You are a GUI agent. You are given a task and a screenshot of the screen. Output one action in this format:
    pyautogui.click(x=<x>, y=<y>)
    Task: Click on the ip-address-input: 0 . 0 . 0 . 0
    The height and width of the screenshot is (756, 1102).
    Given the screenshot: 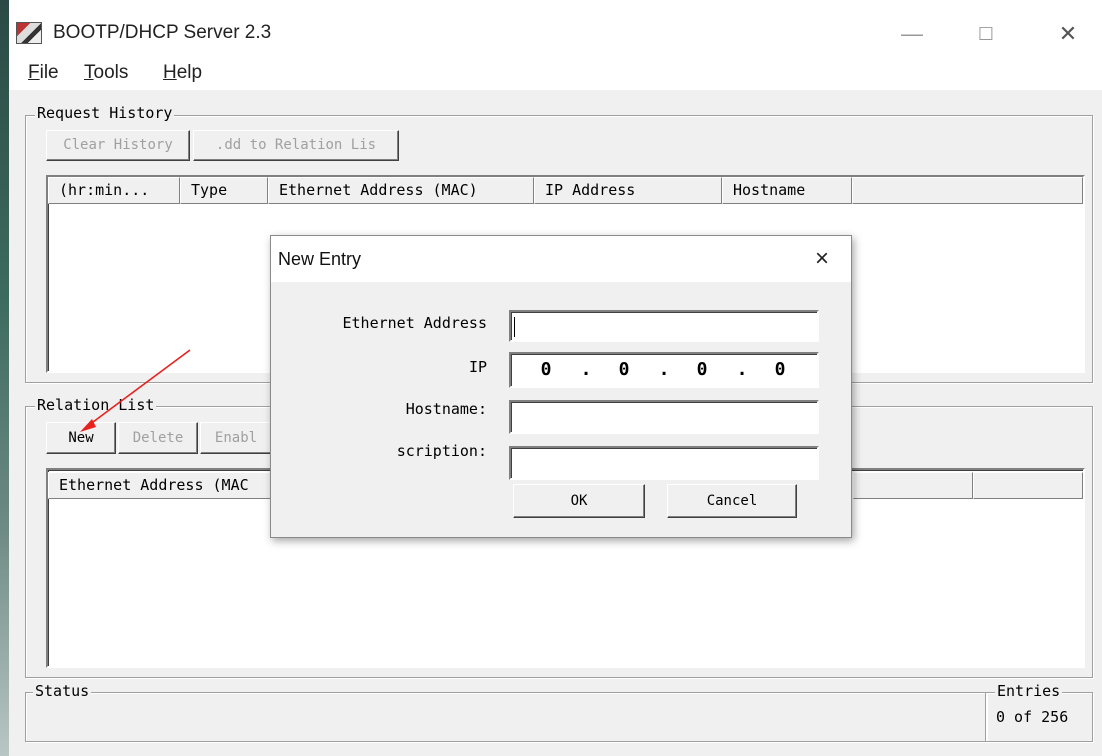 What is the action you would take?
    pyautogui.click(x=664, y=370)
    